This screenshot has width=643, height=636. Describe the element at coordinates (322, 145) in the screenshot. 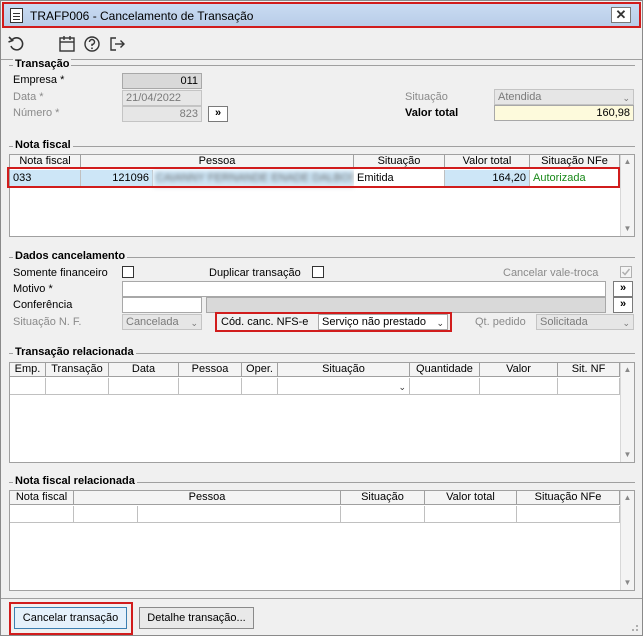

I see `group-nota-fiscal: Nota fiscal` at that location.